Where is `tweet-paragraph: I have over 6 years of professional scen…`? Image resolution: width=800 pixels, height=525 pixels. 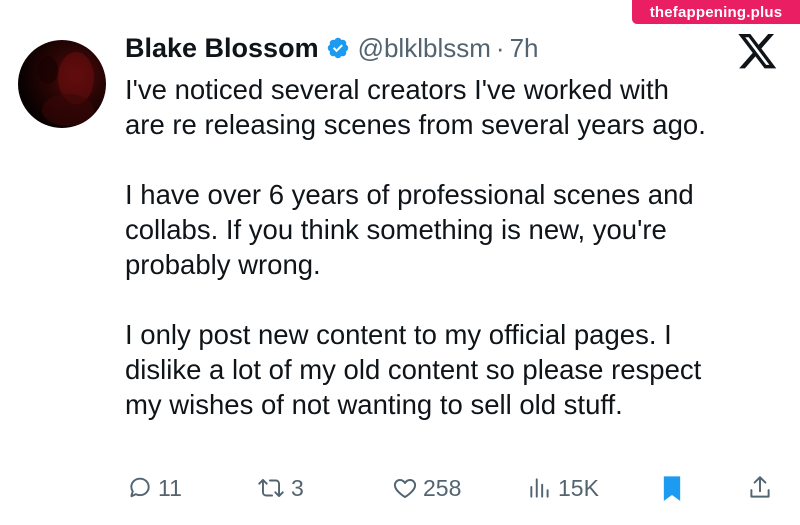 tweet-paragraph: I have over 6 years of professional scen… is located at coordinates (409, 229).